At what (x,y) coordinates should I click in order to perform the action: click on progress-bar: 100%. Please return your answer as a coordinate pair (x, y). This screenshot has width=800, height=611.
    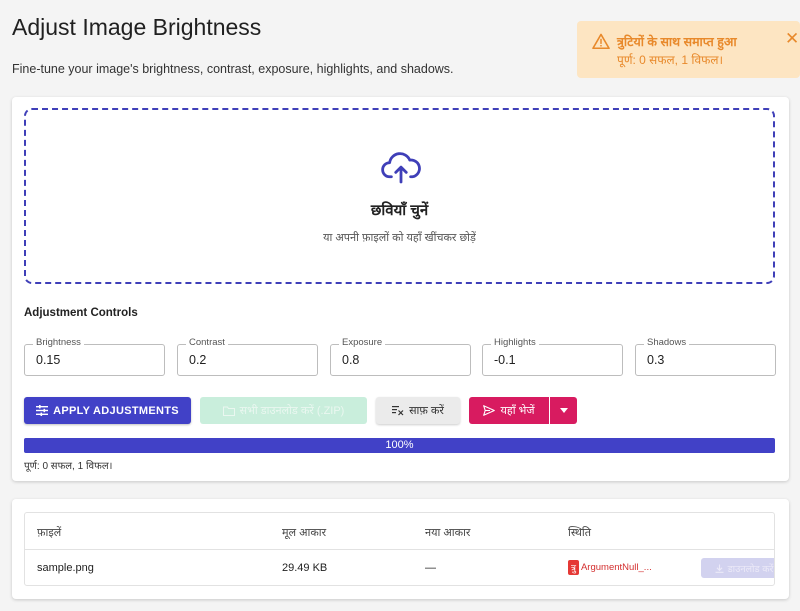
    Looking at the image, I should click on (399, 445).